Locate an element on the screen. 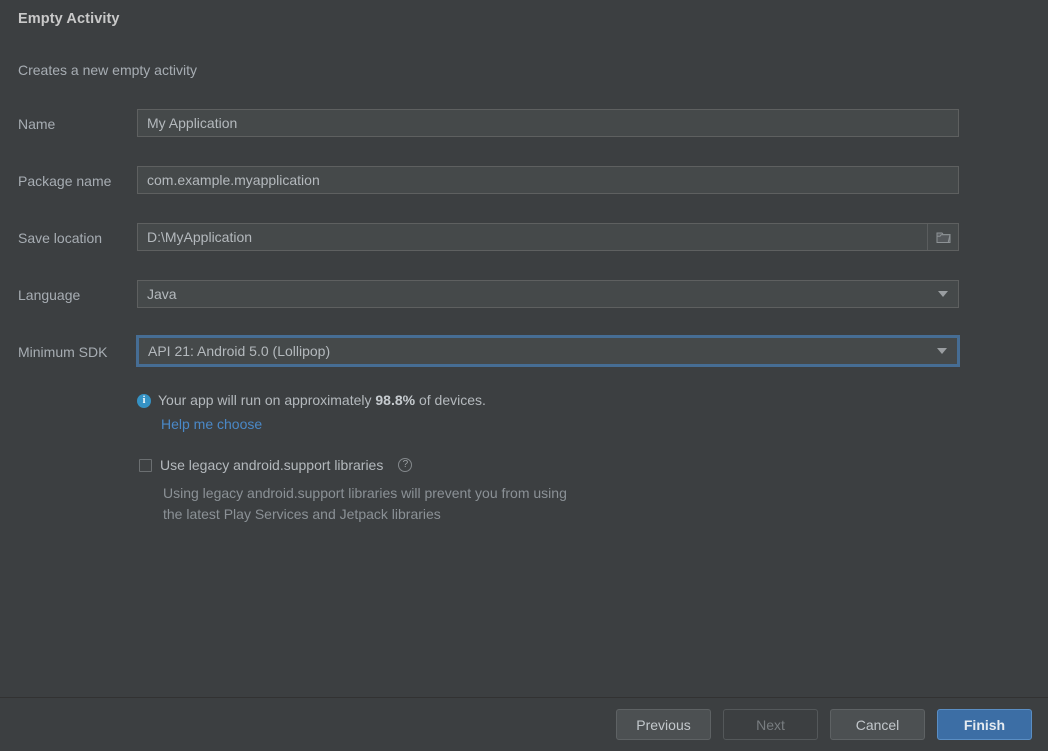 The width and height of the screenshot is (1048, 751). use-legacy-support-libraries-label: Use legacy android.support libraries is located at coordinates (272, 465).